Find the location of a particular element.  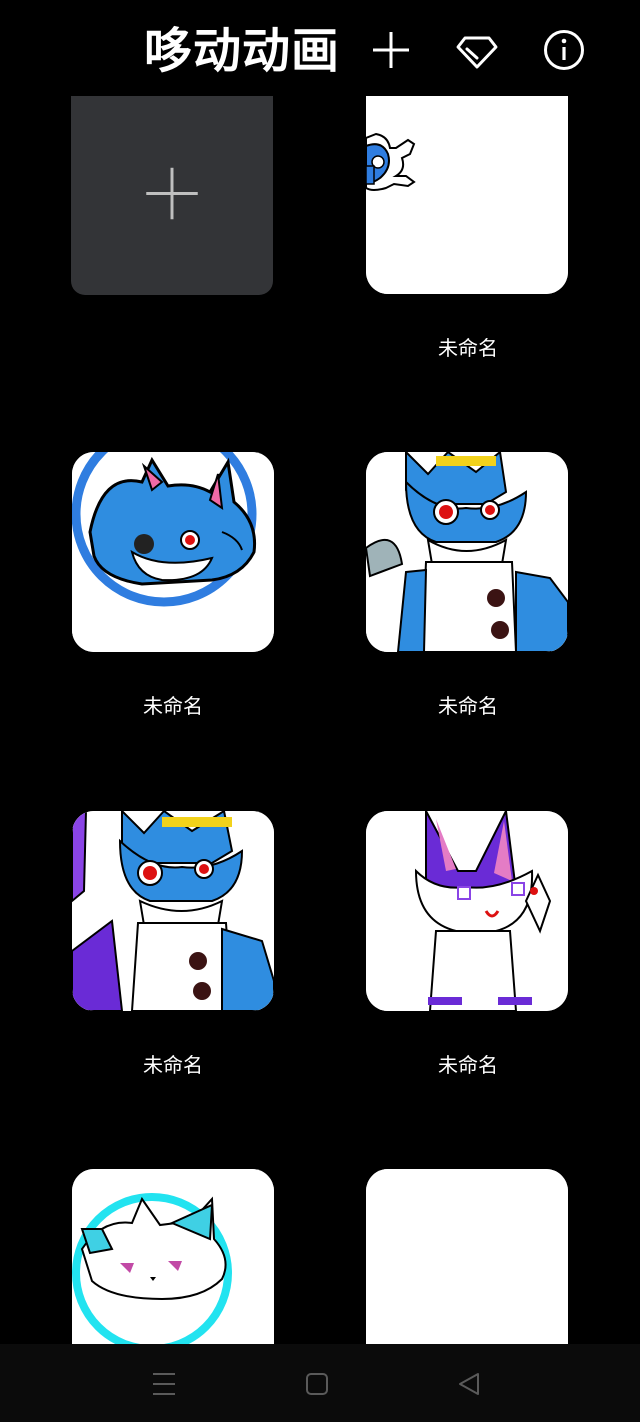

menu-icon is located at coordinates (164, 1384).